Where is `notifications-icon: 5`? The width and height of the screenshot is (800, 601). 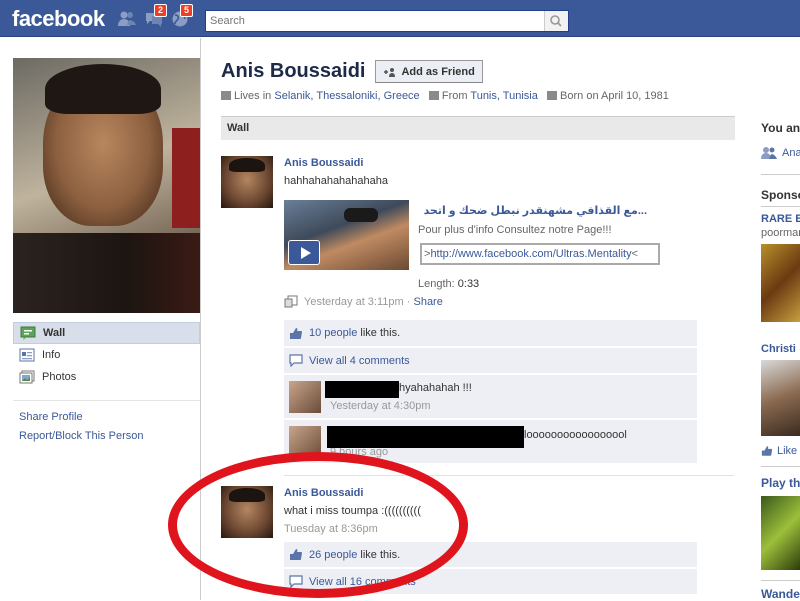 notifications-icon: 5 is located at coordinates (182, 16).